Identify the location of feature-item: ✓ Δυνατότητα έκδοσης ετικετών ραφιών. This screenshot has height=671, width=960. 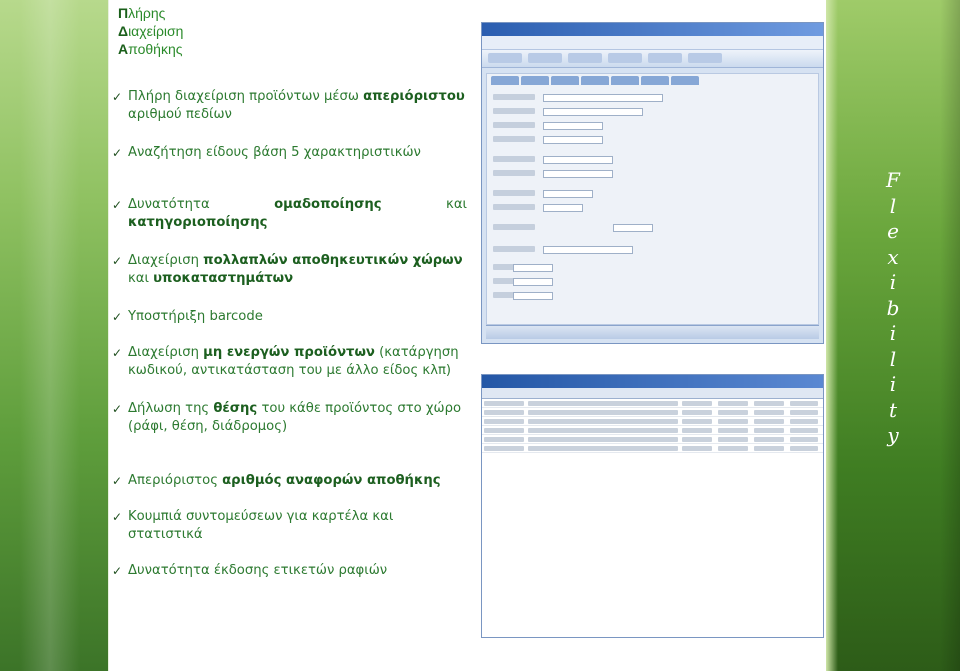
(289, 571).